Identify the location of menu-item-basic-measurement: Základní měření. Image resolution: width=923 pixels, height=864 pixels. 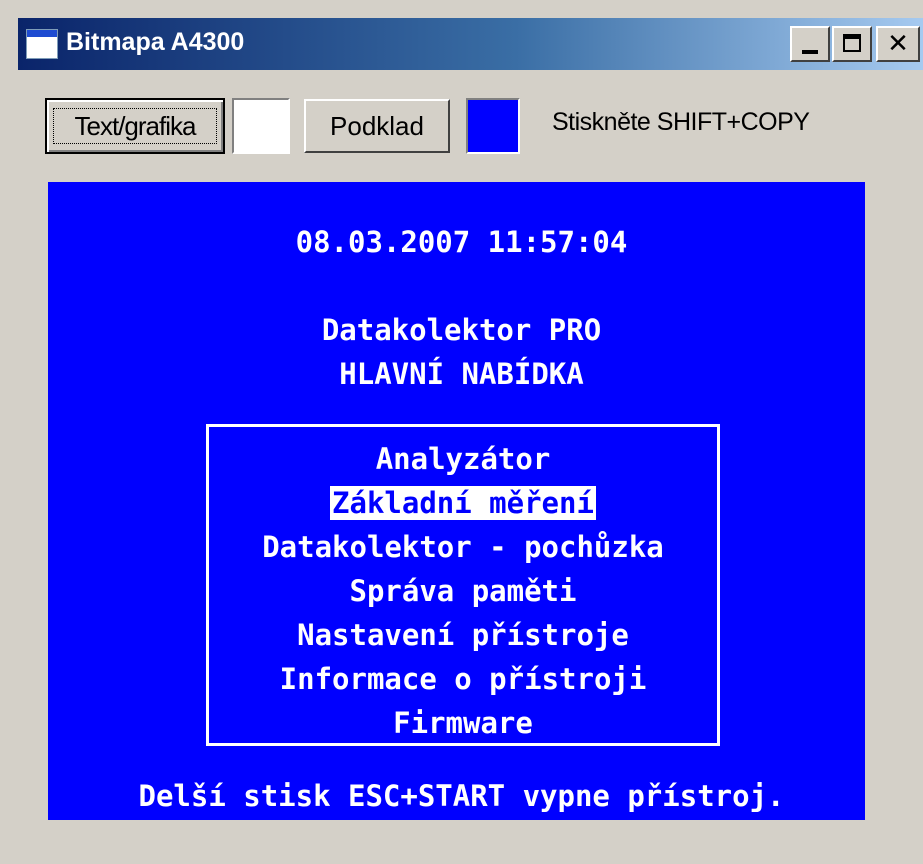
(463, 503).